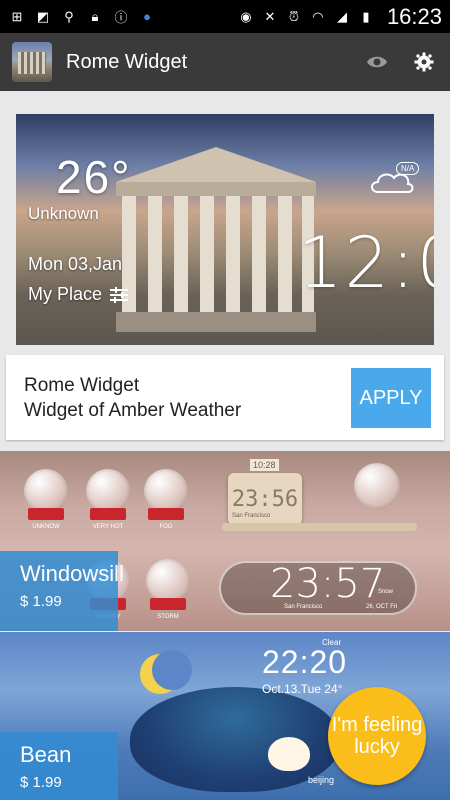 The width and height of the screenshot is (450, 800). I want to click on status-time: 16:23, so click(414, 16).